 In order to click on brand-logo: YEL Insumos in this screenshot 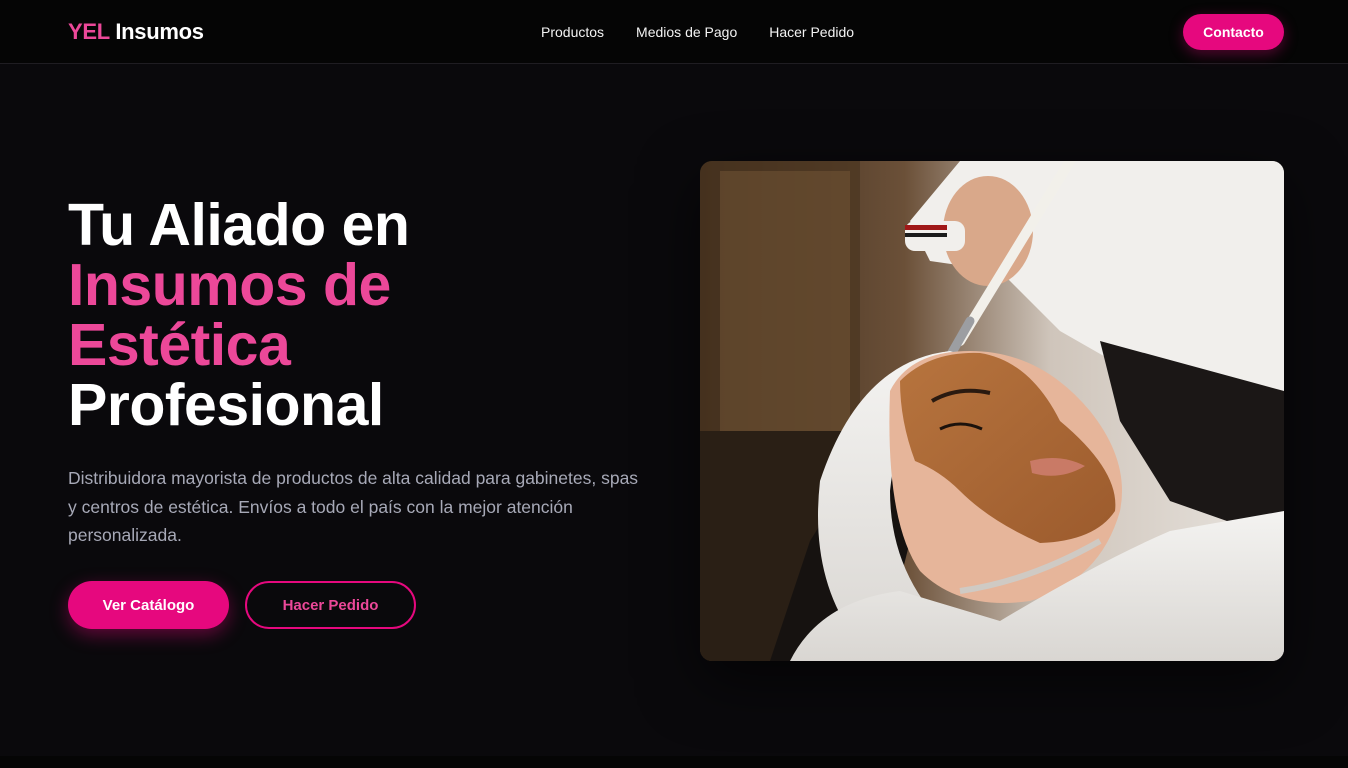, I will do `click(136, 32)`.